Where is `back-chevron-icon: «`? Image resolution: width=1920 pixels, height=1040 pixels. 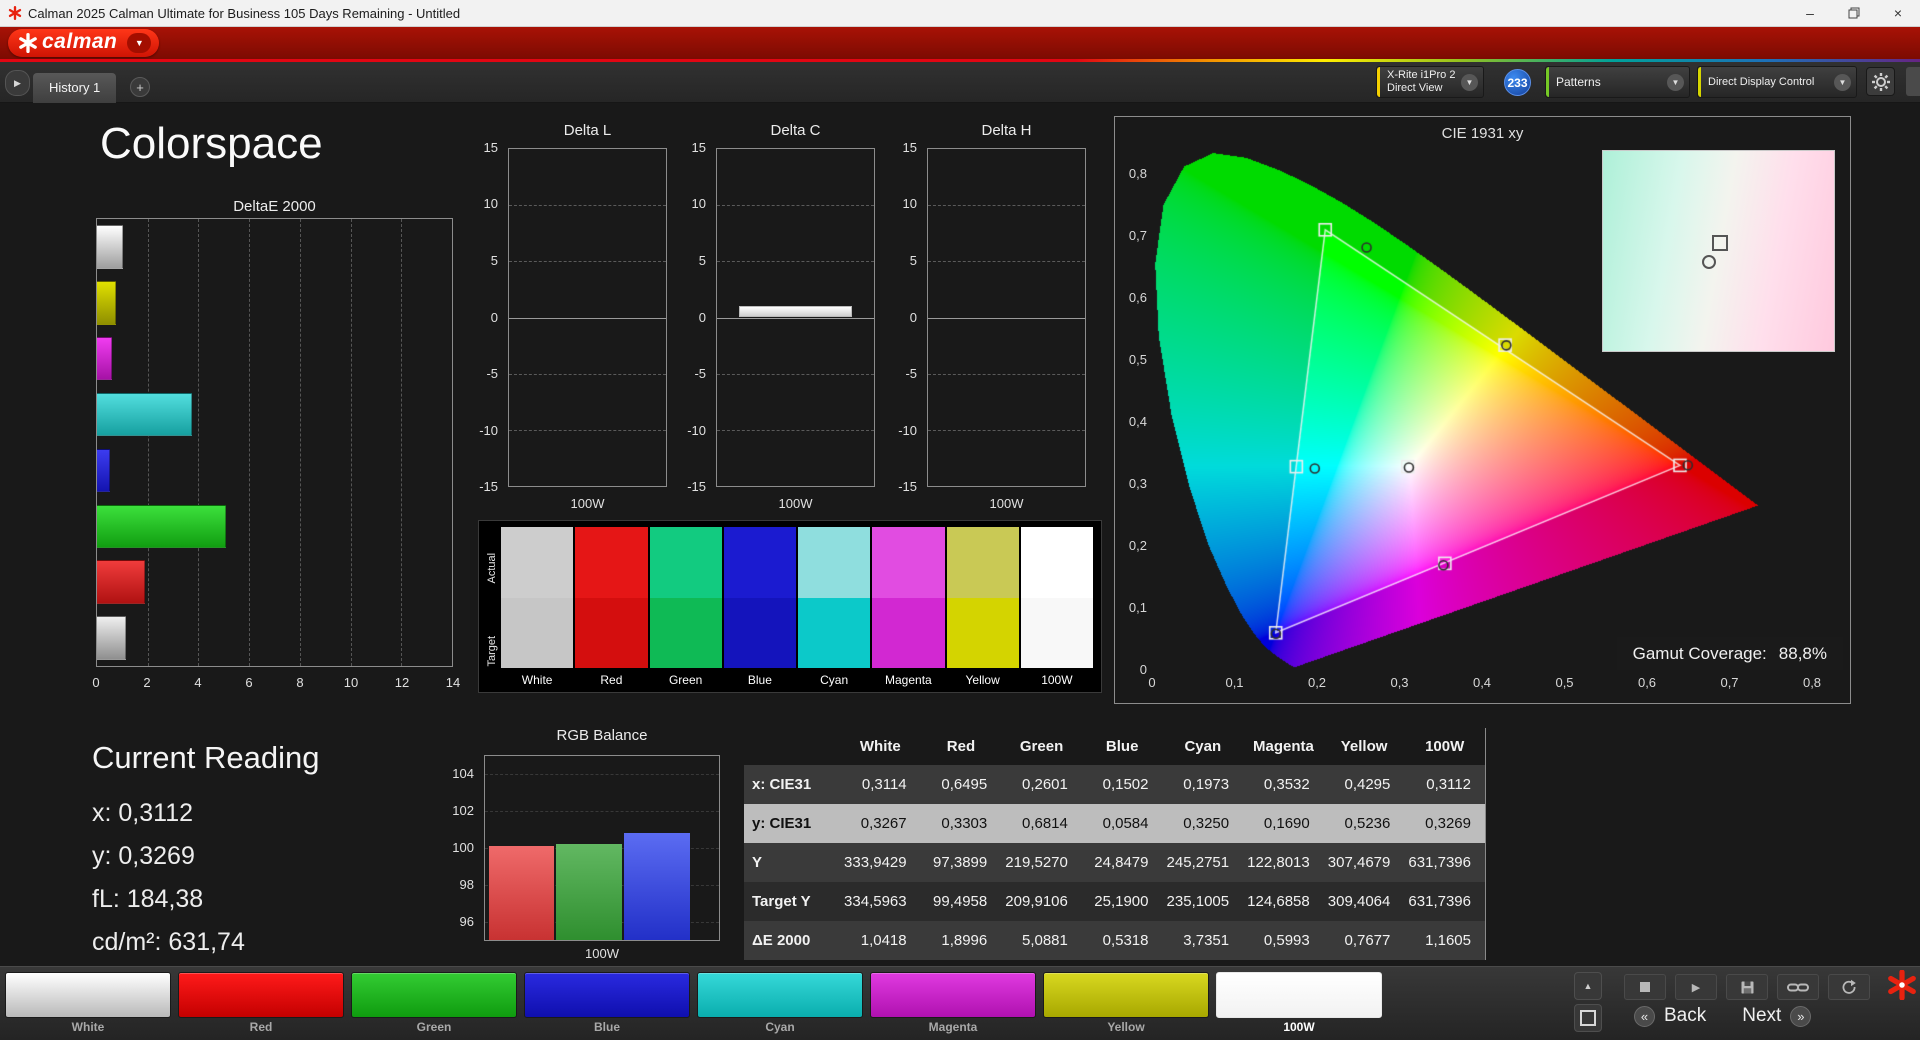
back-chevron-icon: « is located at coordinates (1644, 1016).